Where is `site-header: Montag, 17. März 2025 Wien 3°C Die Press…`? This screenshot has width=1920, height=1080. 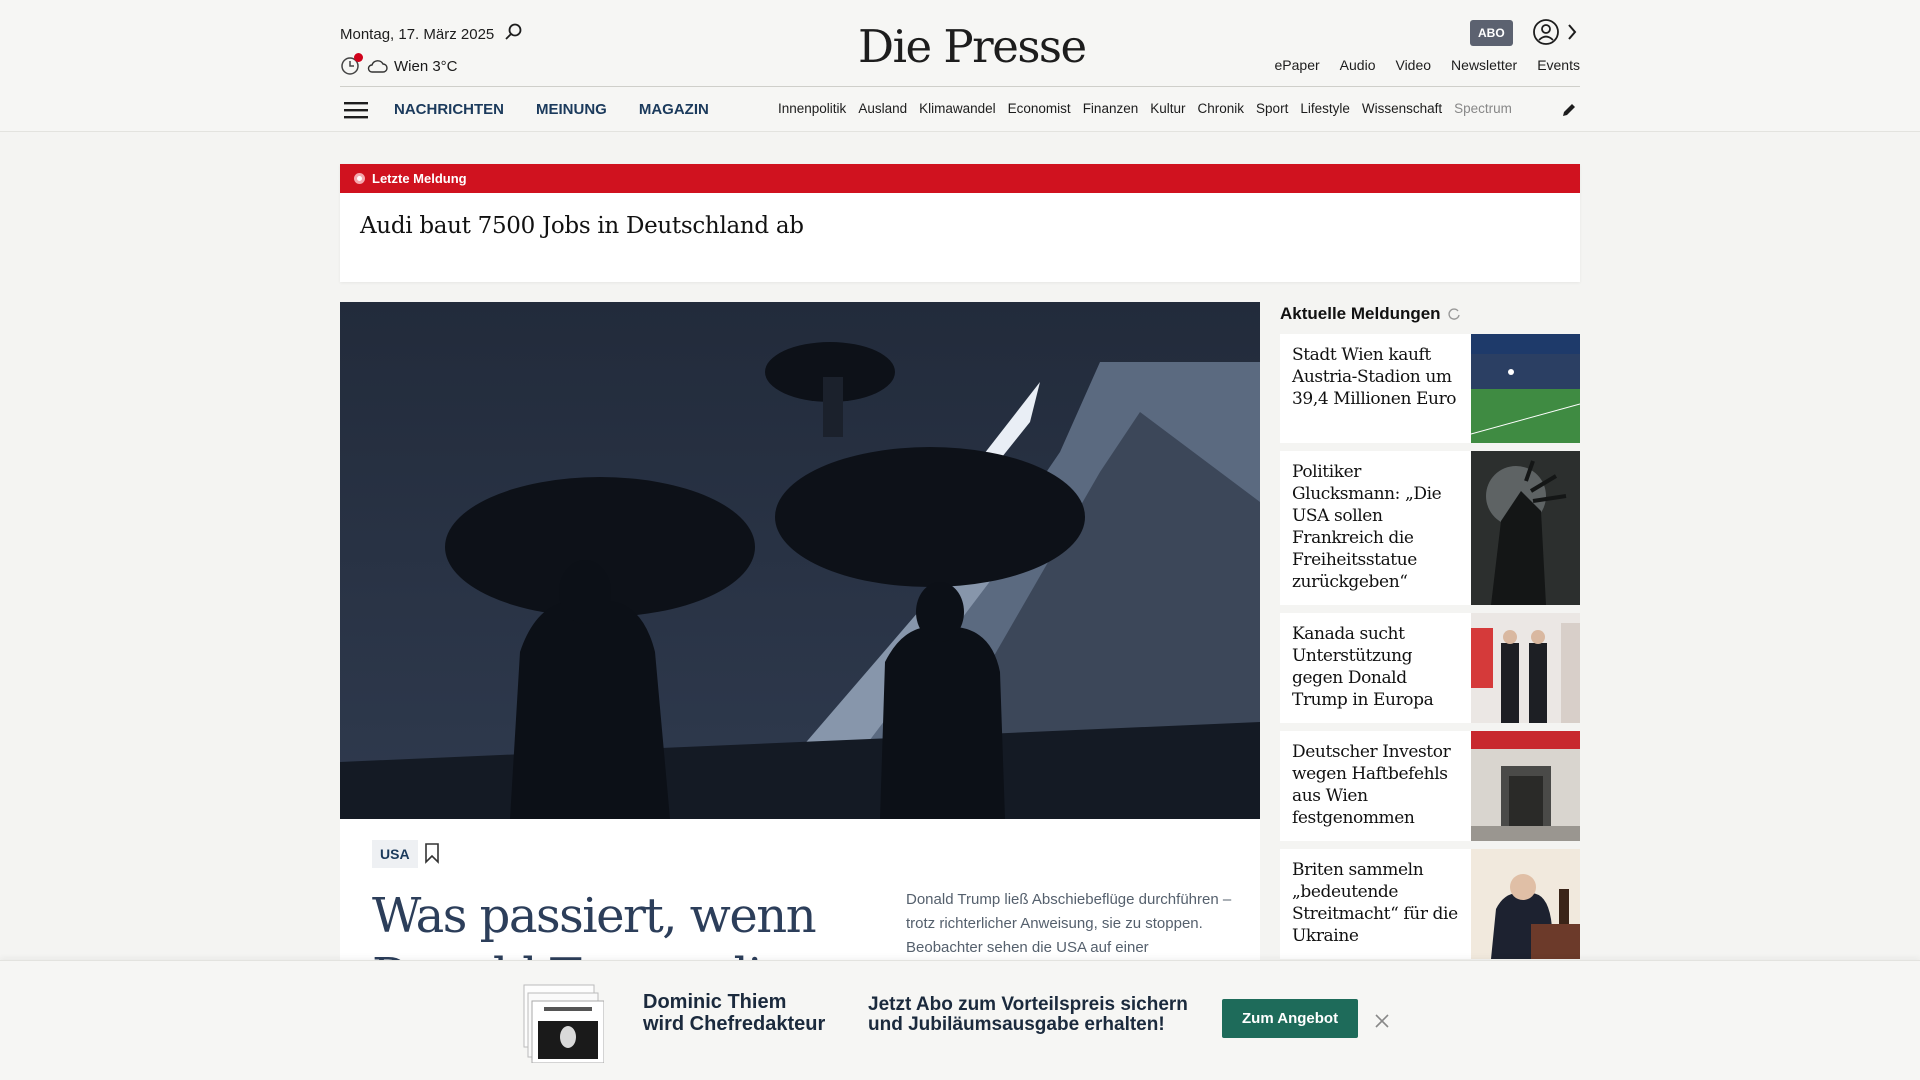
site-header: Montag, 17. März 2025 Wien 3°C Die Press… is located at coordinates (960, 66).